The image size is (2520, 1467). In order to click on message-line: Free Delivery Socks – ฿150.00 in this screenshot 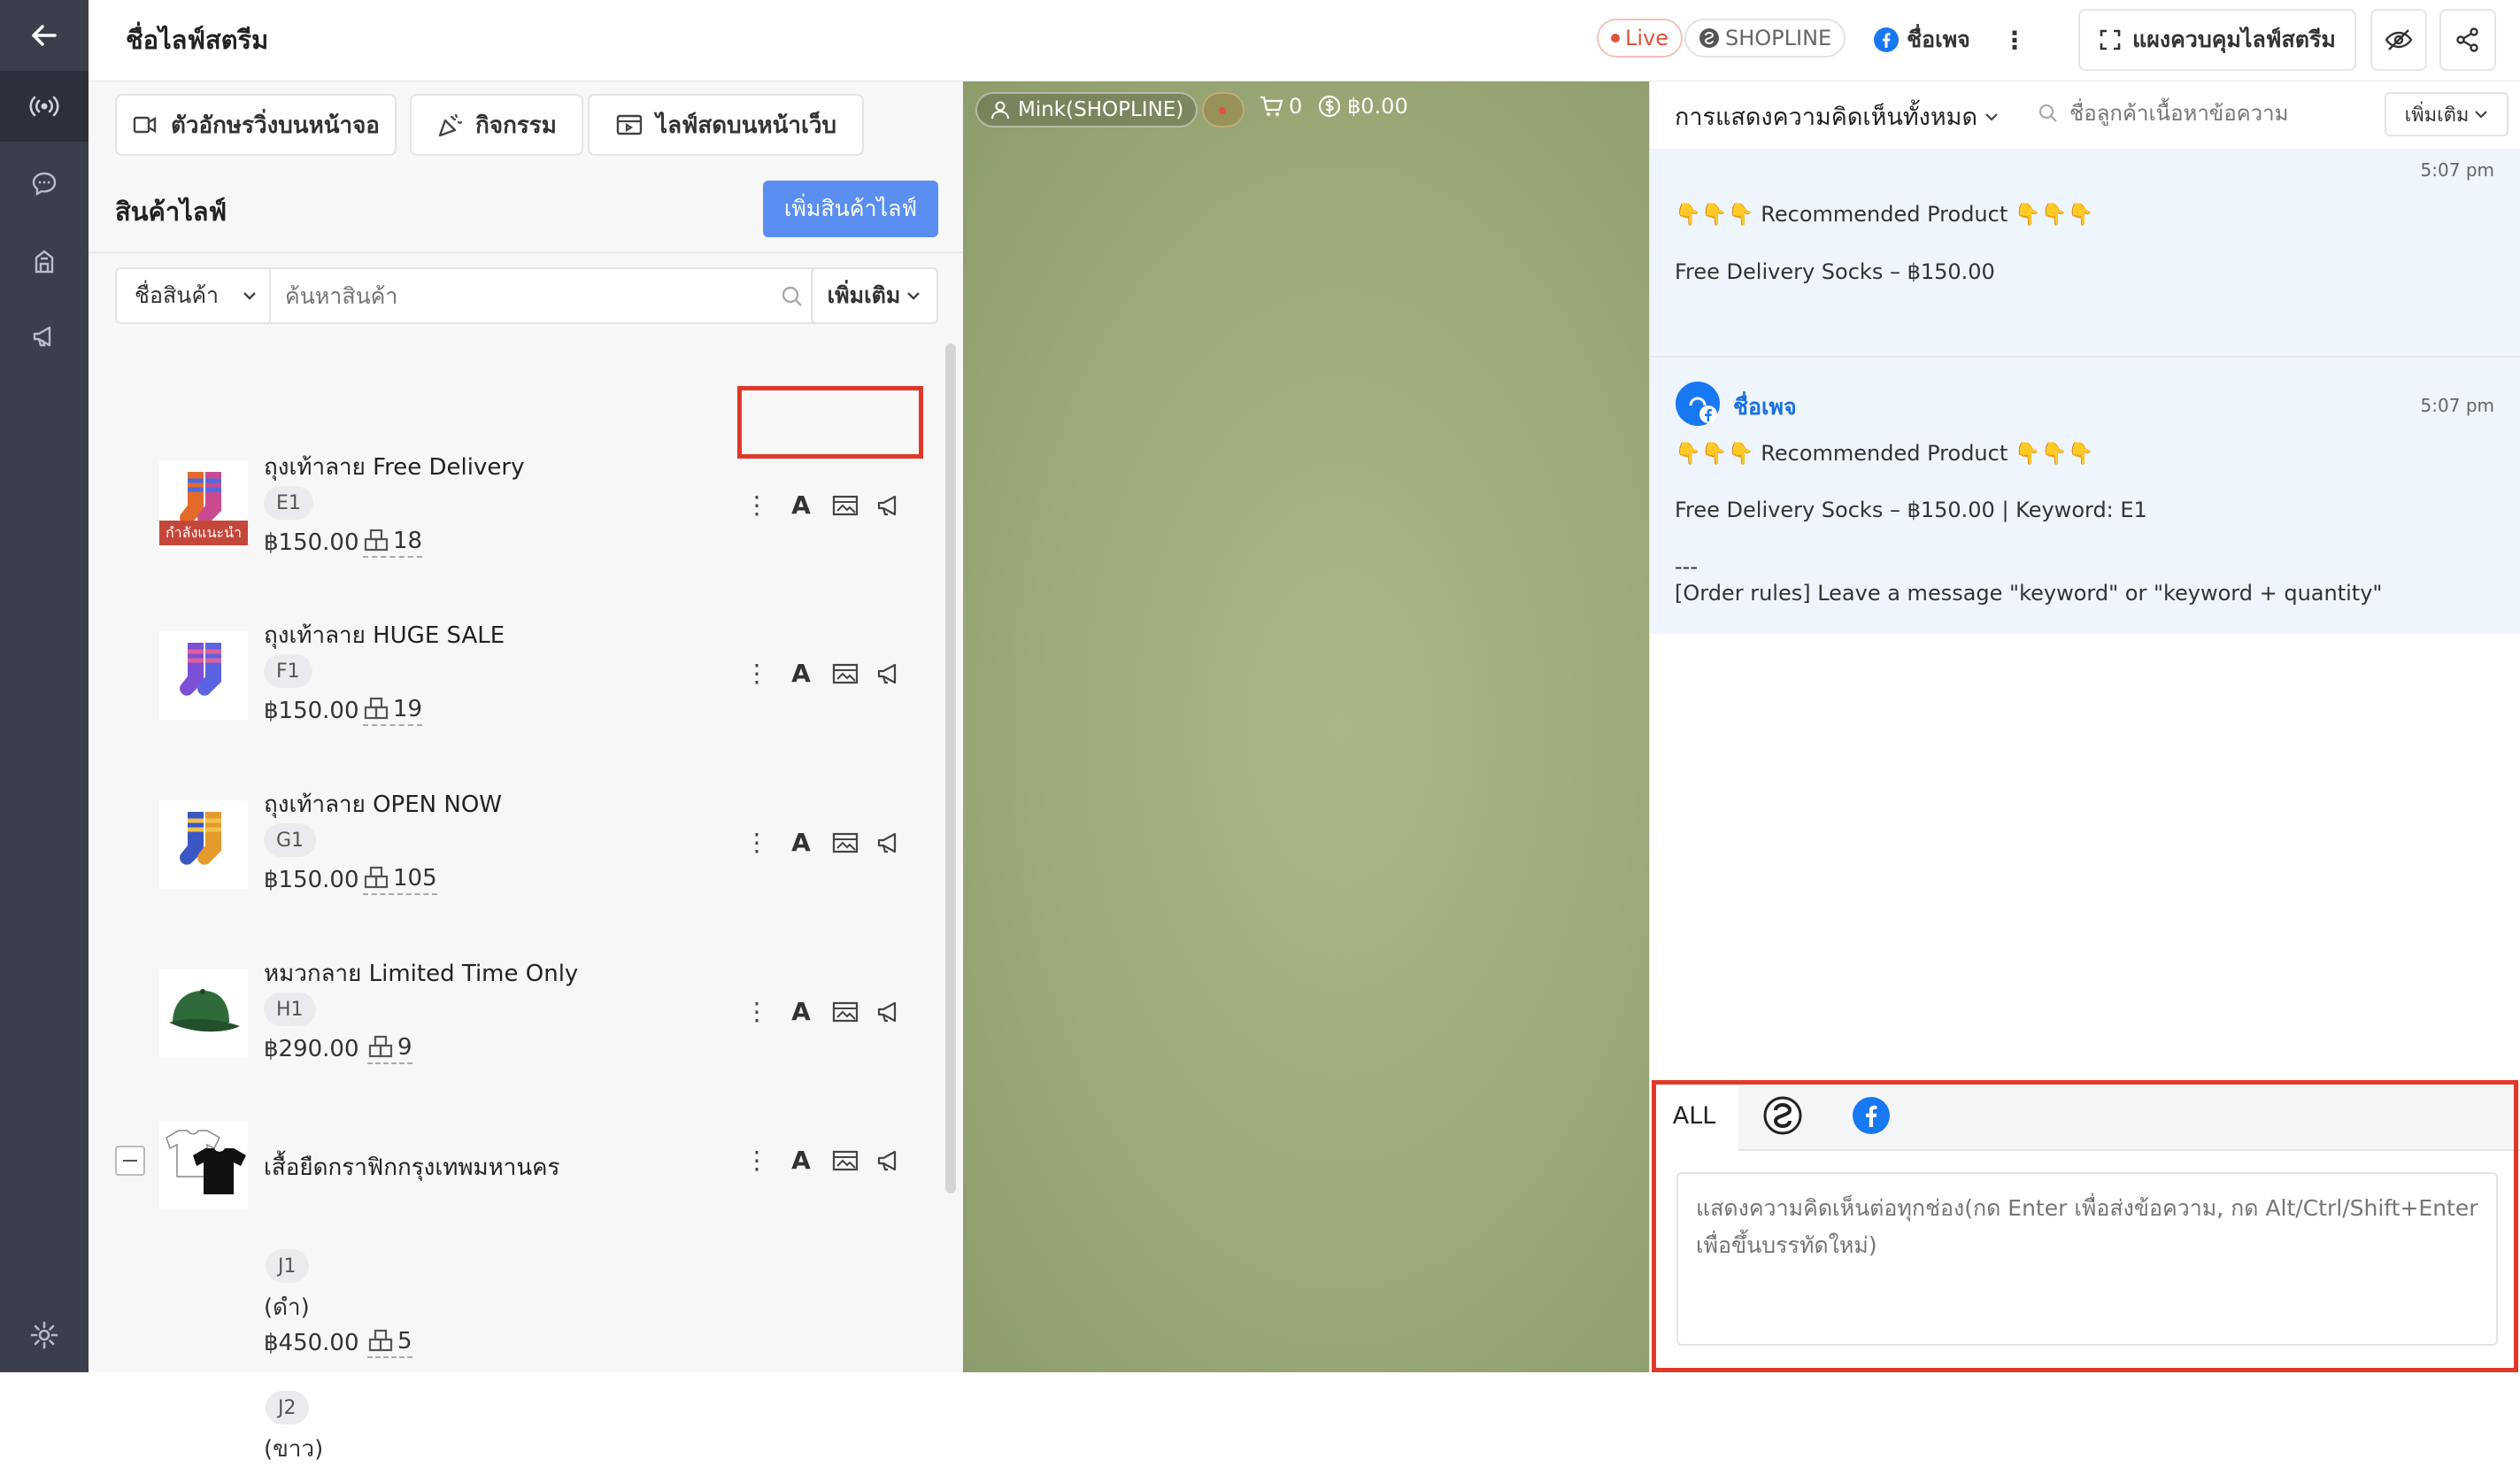, I will do `click(1835, 271)`.